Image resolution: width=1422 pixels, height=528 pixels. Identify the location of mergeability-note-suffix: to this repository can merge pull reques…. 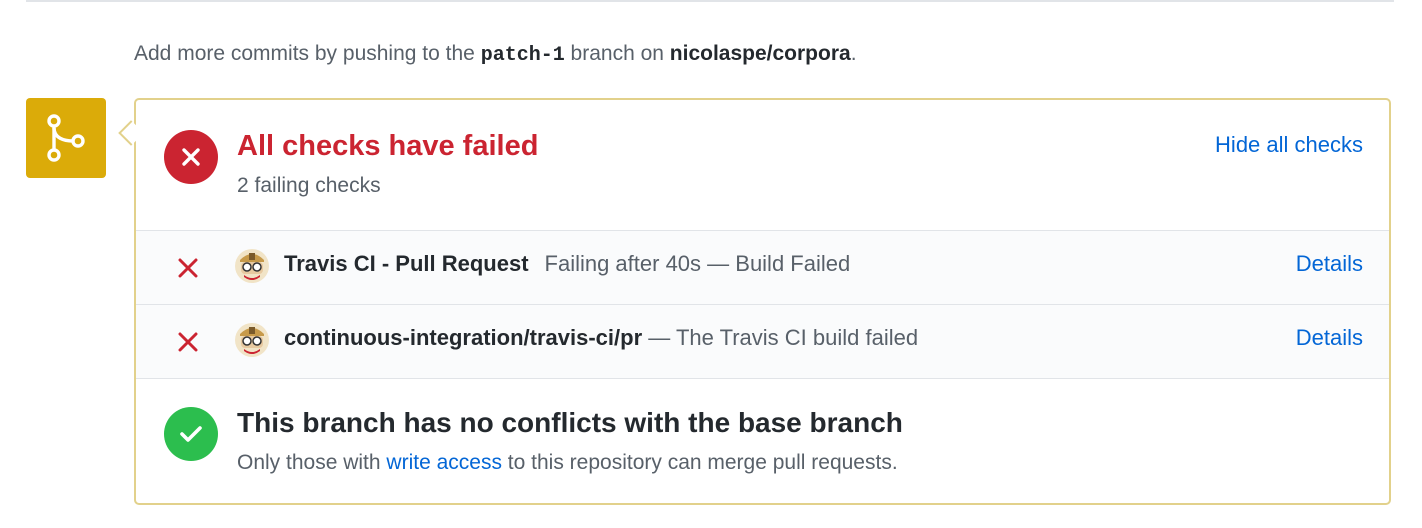
(702, 462).